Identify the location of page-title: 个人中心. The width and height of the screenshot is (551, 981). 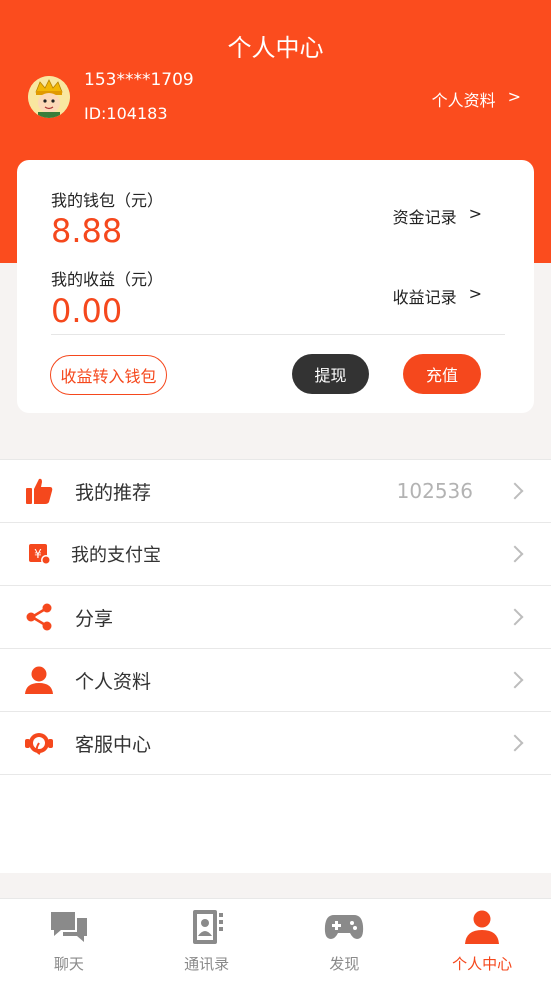
(275, 48).